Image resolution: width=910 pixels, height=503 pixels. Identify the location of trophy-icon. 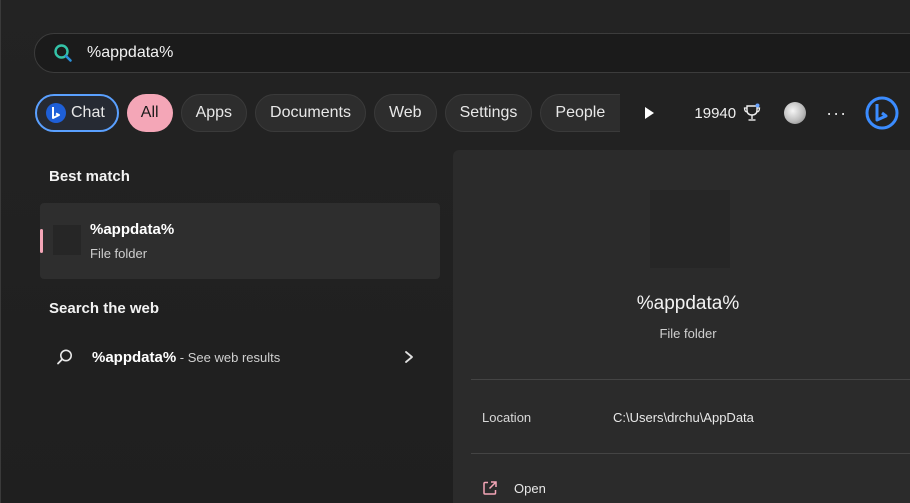
(752, 112).